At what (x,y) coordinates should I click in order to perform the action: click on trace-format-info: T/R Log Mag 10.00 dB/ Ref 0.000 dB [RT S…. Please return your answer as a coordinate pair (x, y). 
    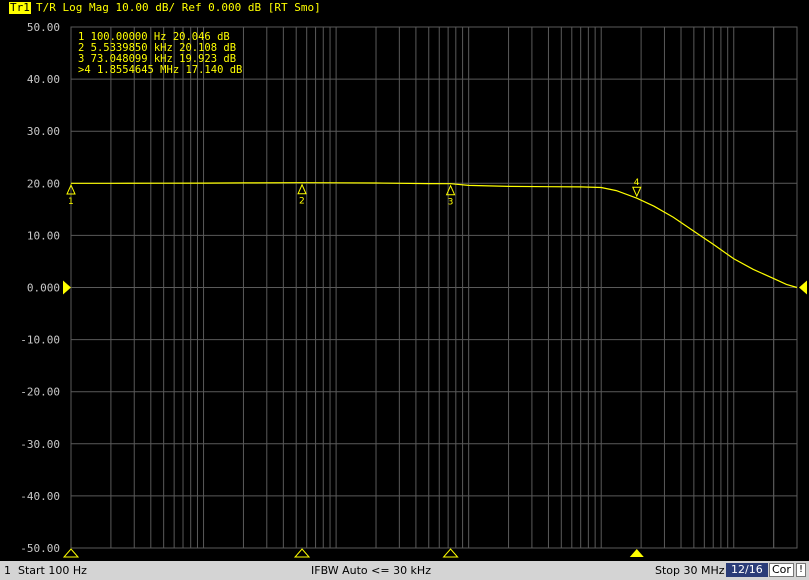
    Looking at the image, I should click on (178, 7).